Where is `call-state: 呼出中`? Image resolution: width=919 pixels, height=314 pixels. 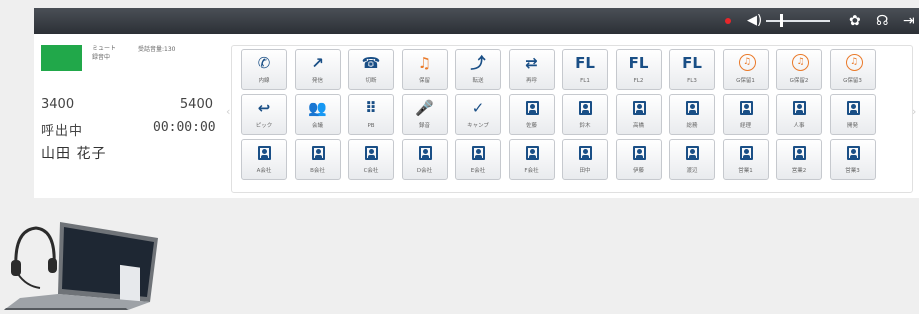
call-state: 呼出中 is located at coordinates (62, 131).